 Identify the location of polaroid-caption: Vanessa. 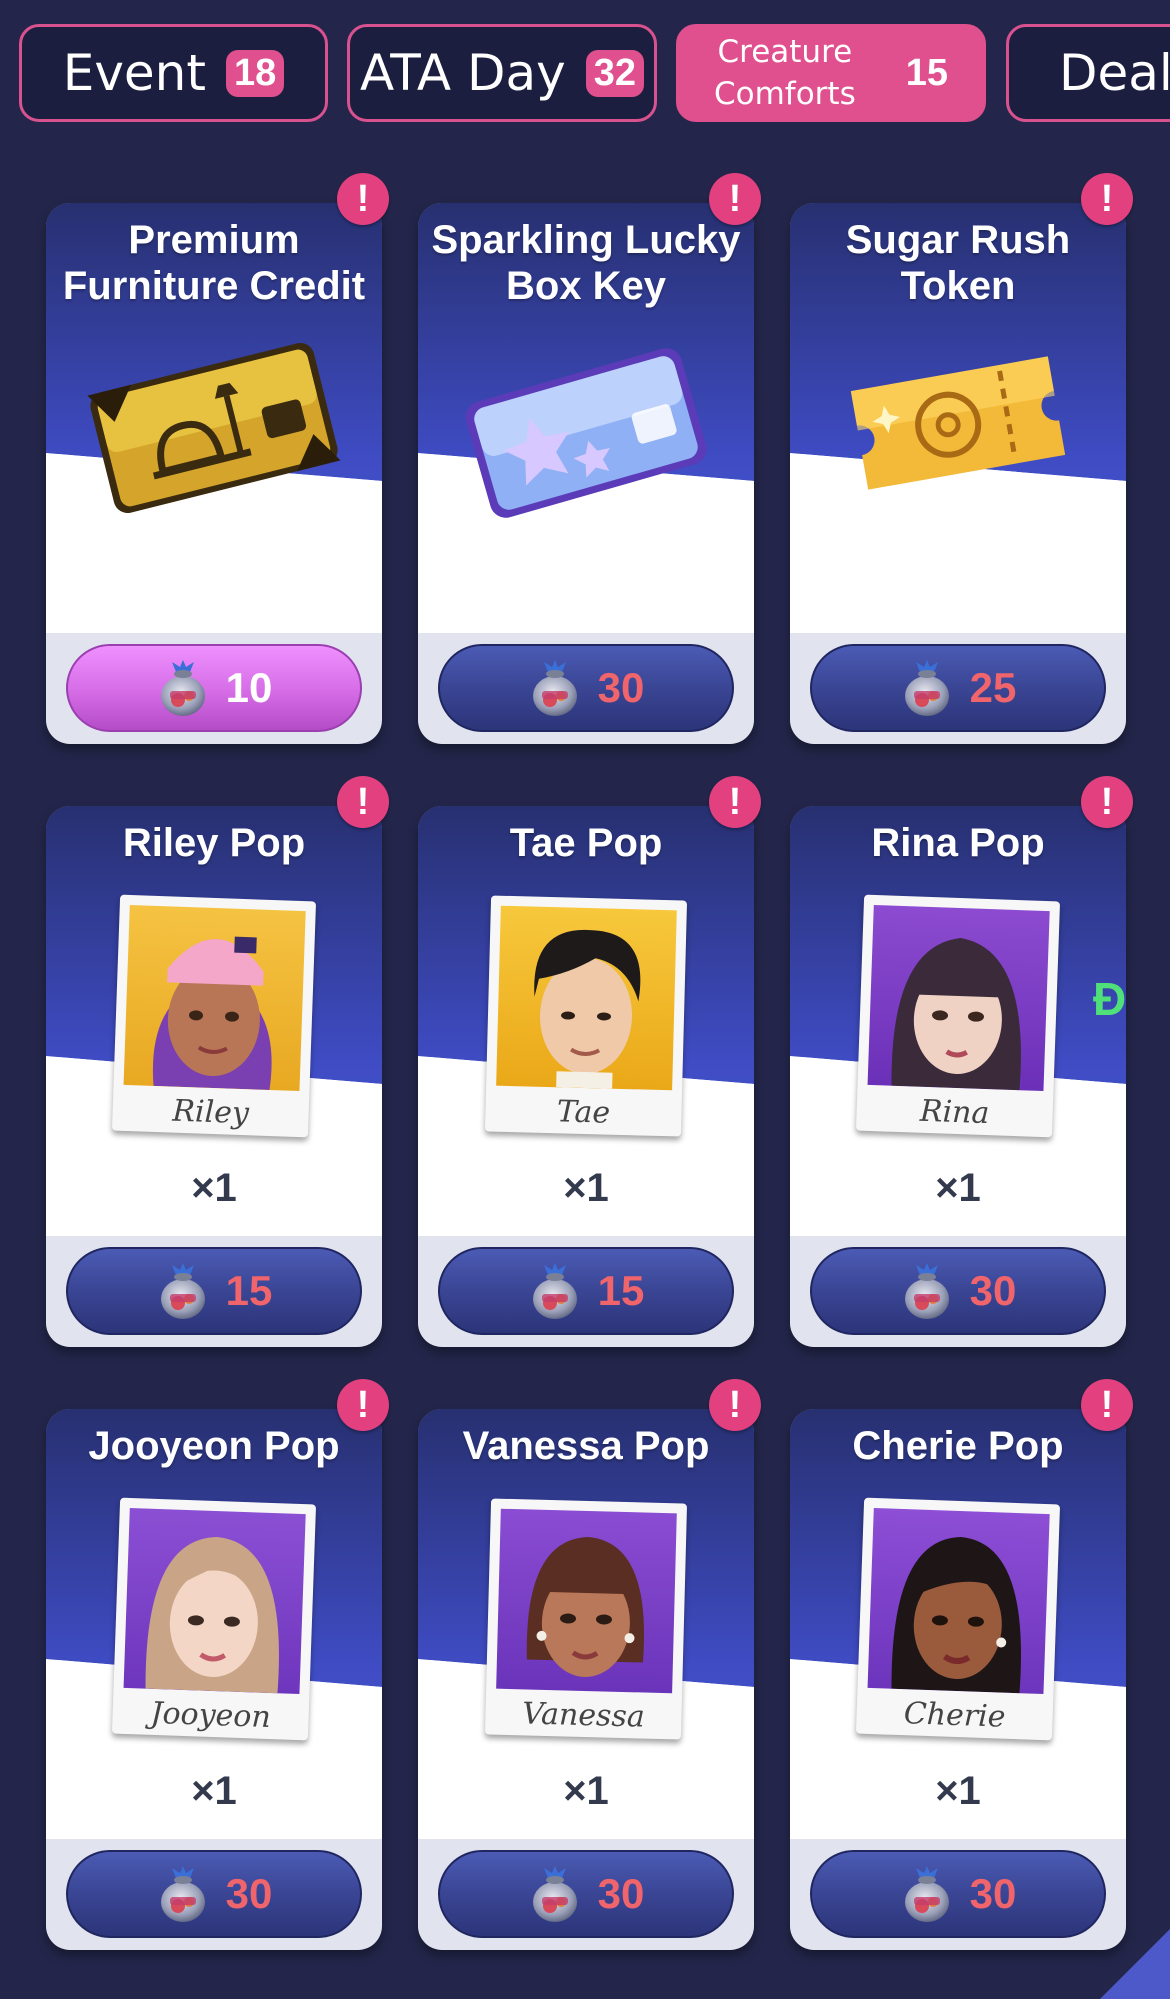
(583, 1715).